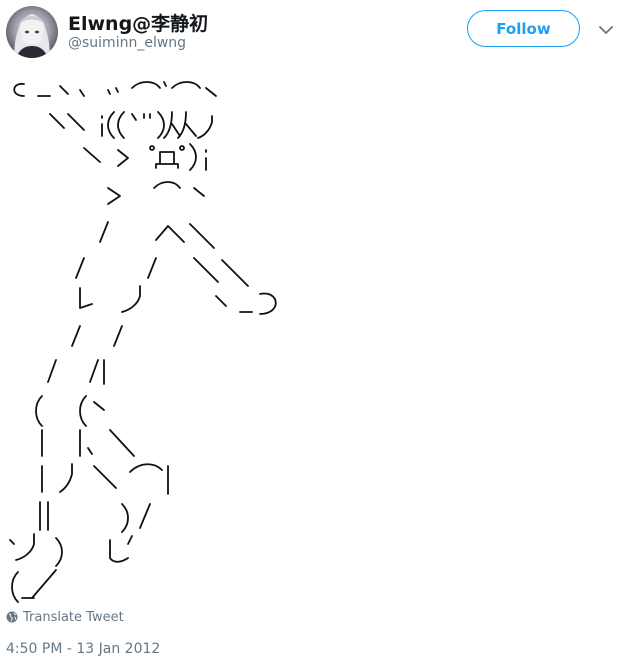 The height and width of the screenshot is (661, 620). I want to click on tweet-timestamp: 4:50 PM - 13 Jan 2012, so click(83, 649).